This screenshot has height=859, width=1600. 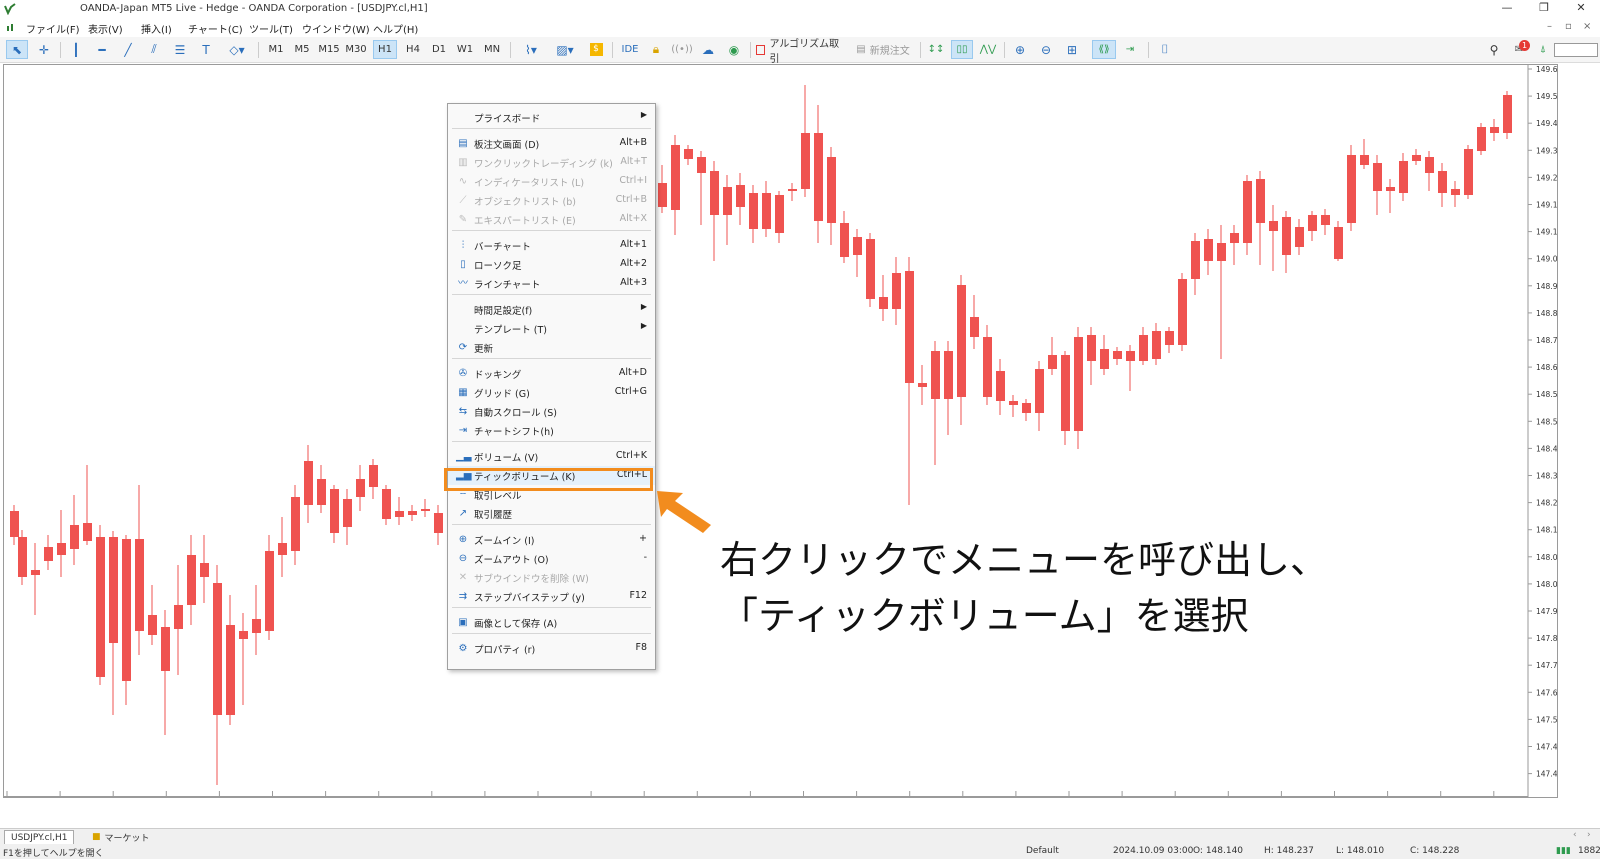 I want to click on tab-scroll-right-icon: ›, so click(x=1589, y=835).